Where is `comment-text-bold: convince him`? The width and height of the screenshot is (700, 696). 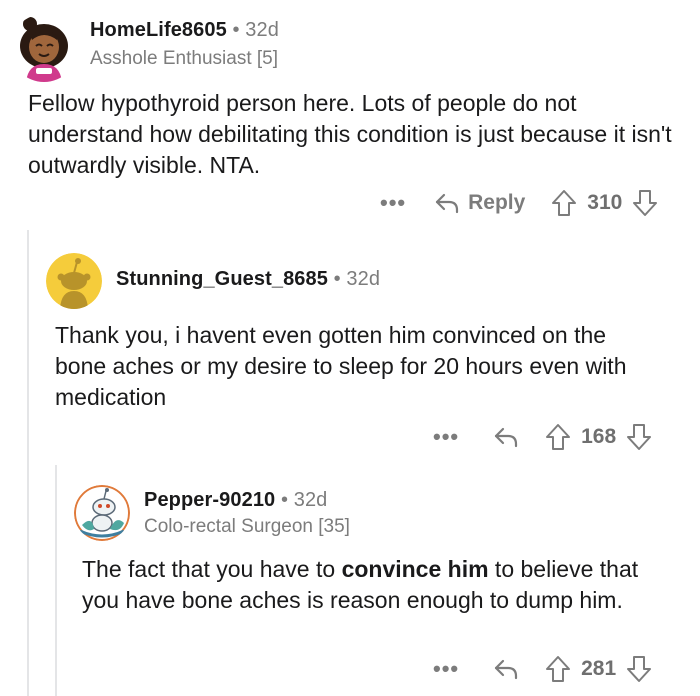 comment-text-bold: convince him is located at coordinates (415, 569).